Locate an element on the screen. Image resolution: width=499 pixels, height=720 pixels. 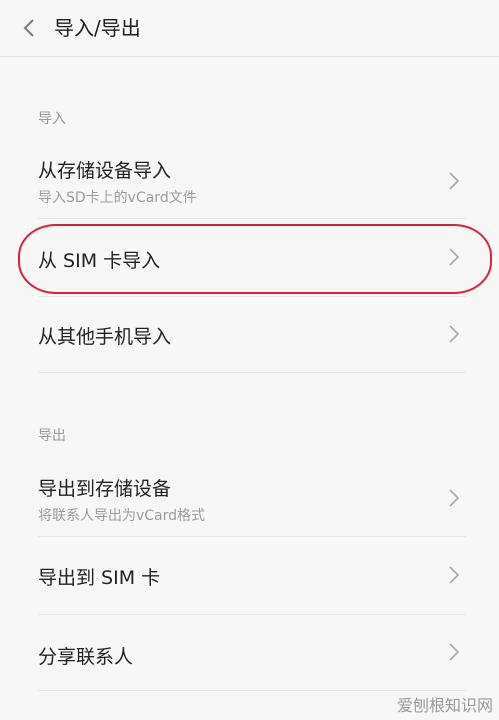
chevron-left-icon is located at coordinates (28, 28).